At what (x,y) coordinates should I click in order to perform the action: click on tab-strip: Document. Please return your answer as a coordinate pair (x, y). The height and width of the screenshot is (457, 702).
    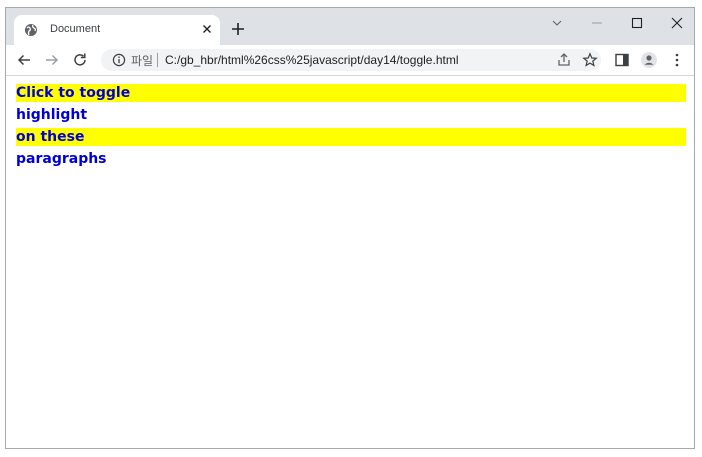
    Looking at the image, I should click on (350, 26).